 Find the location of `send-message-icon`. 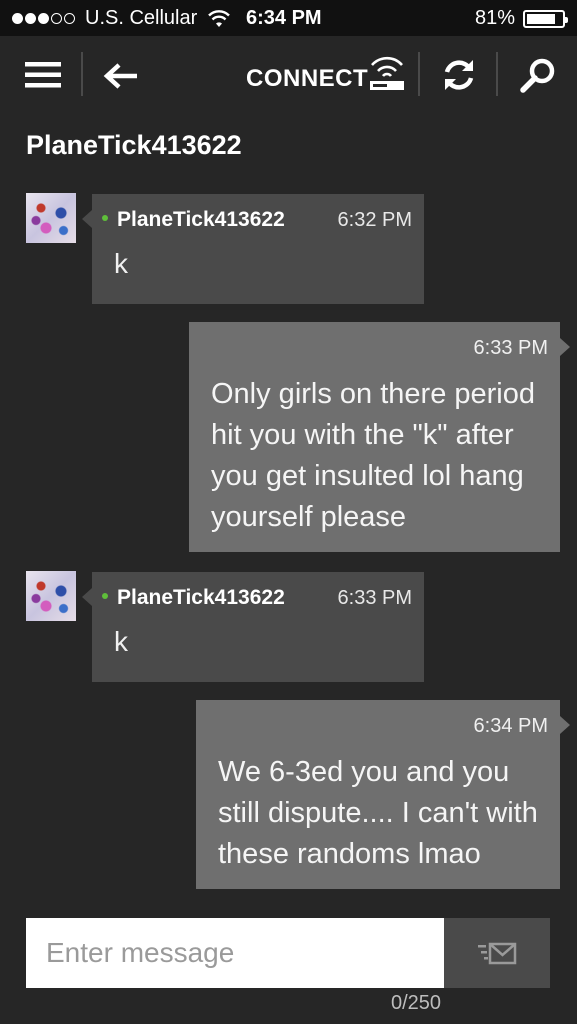

send-message-icon is located at coordinates (497, 953).